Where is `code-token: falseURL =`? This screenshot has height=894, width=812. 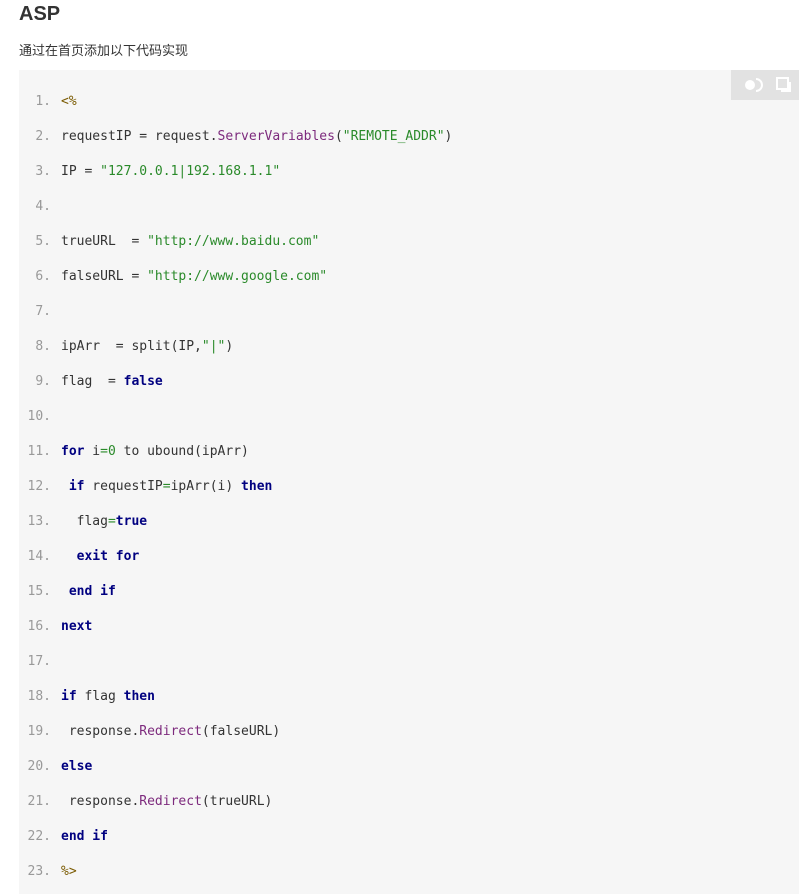 code-token: falseURL = is located at coordinates (104, 276).